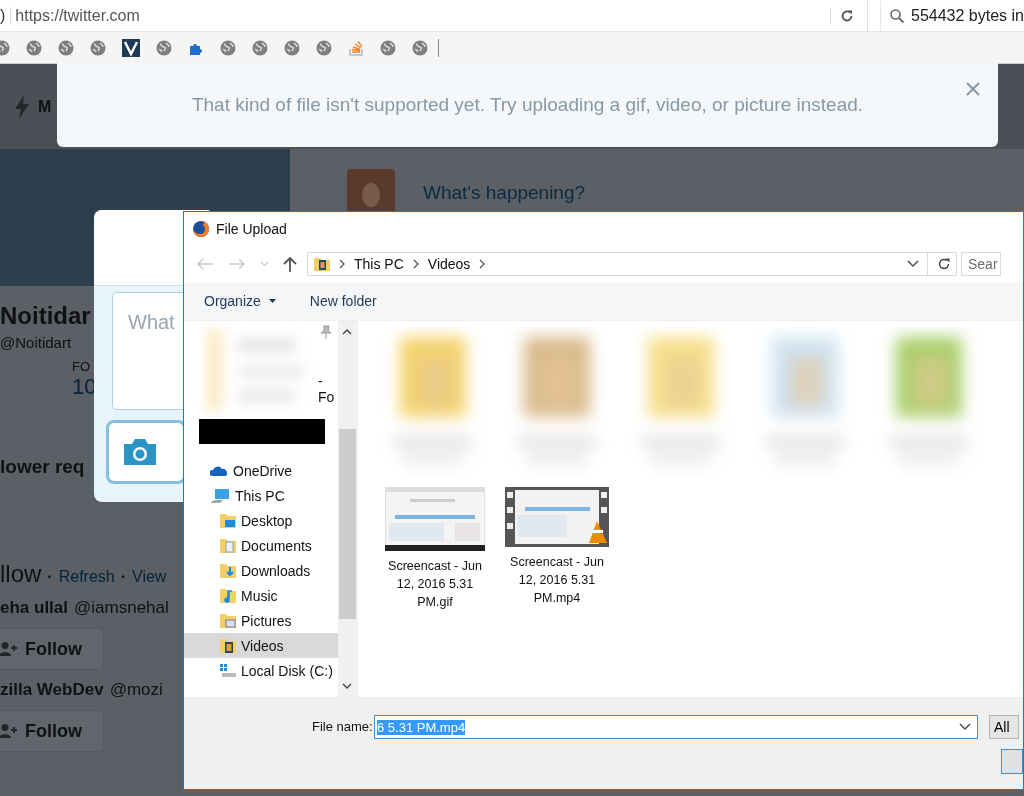 The image size is (1024, 796). Describe the element at coordinates (261, 470) in the screenshot. I see `nav-item: OneDrive` at that location.